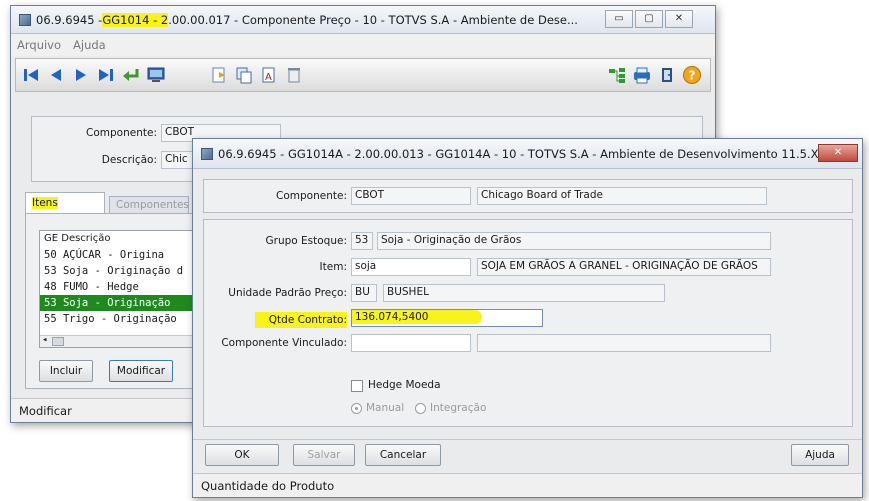  What do you see at coordinates (624, 343) in the screenshot?
I see `componente-vinculado-desc-field` at bounding box center [624, 343].